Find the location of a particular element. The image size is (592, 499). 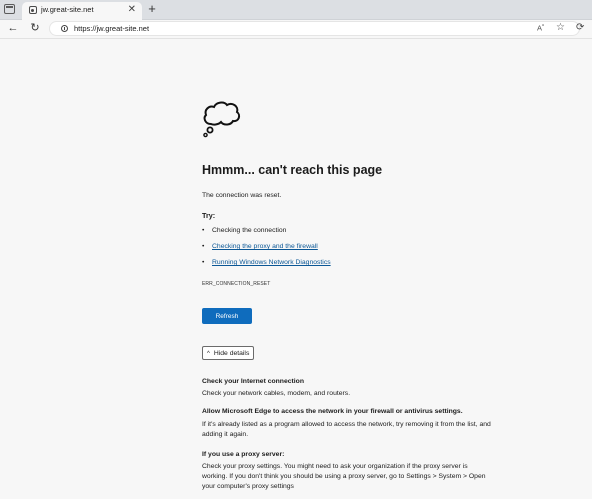

hide-details-button: ^ Hide details is located at coordinates (228, 353).